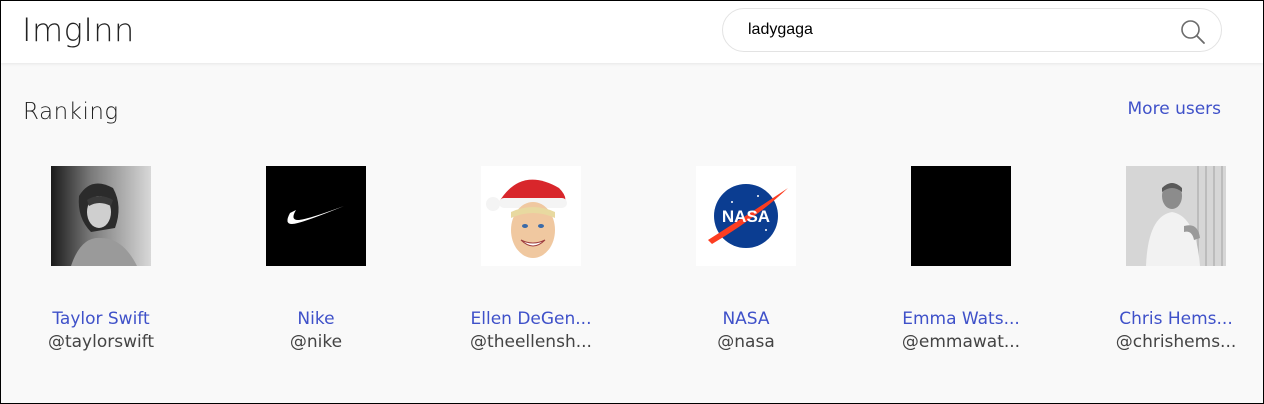  I want to click on user-card-taylorswift: Taylor Swift @taylorswift, so click(101, 266).